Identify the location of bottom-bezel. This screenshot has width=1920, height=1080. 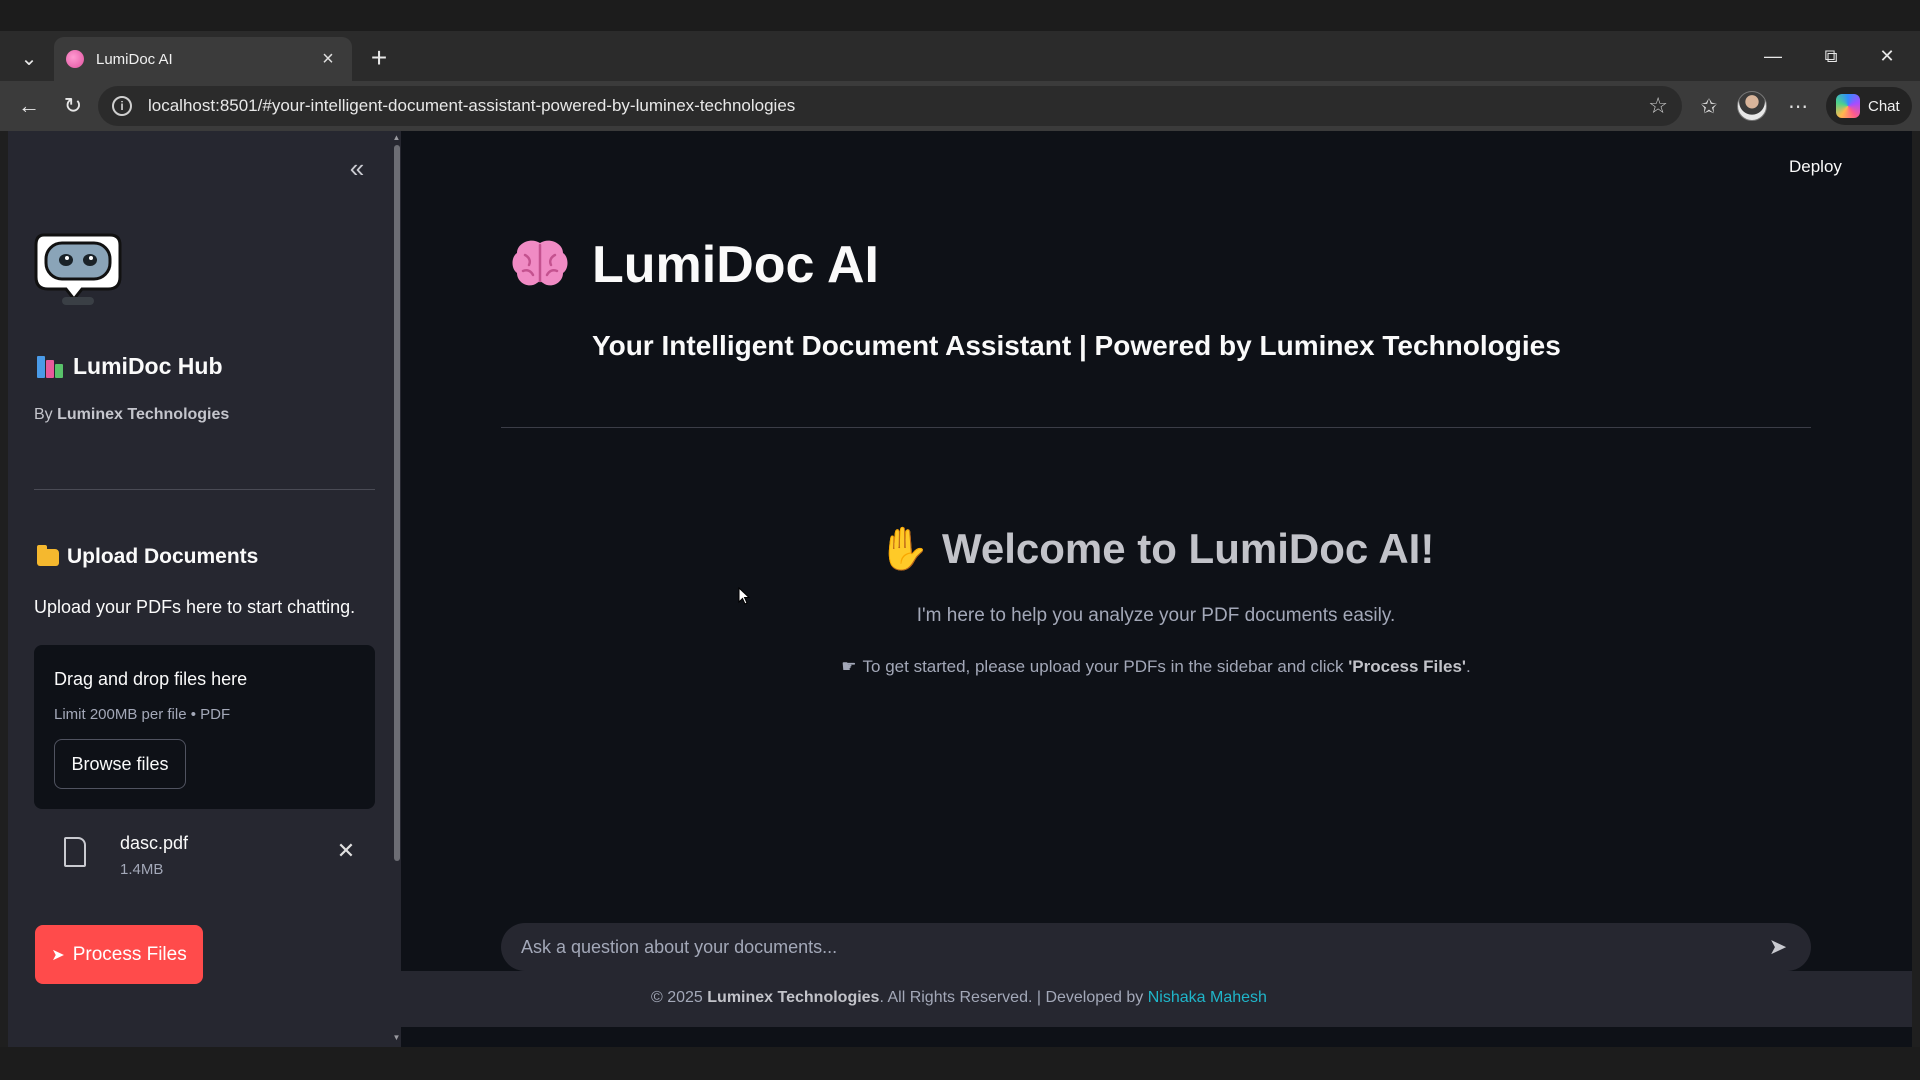
(960, 1063).